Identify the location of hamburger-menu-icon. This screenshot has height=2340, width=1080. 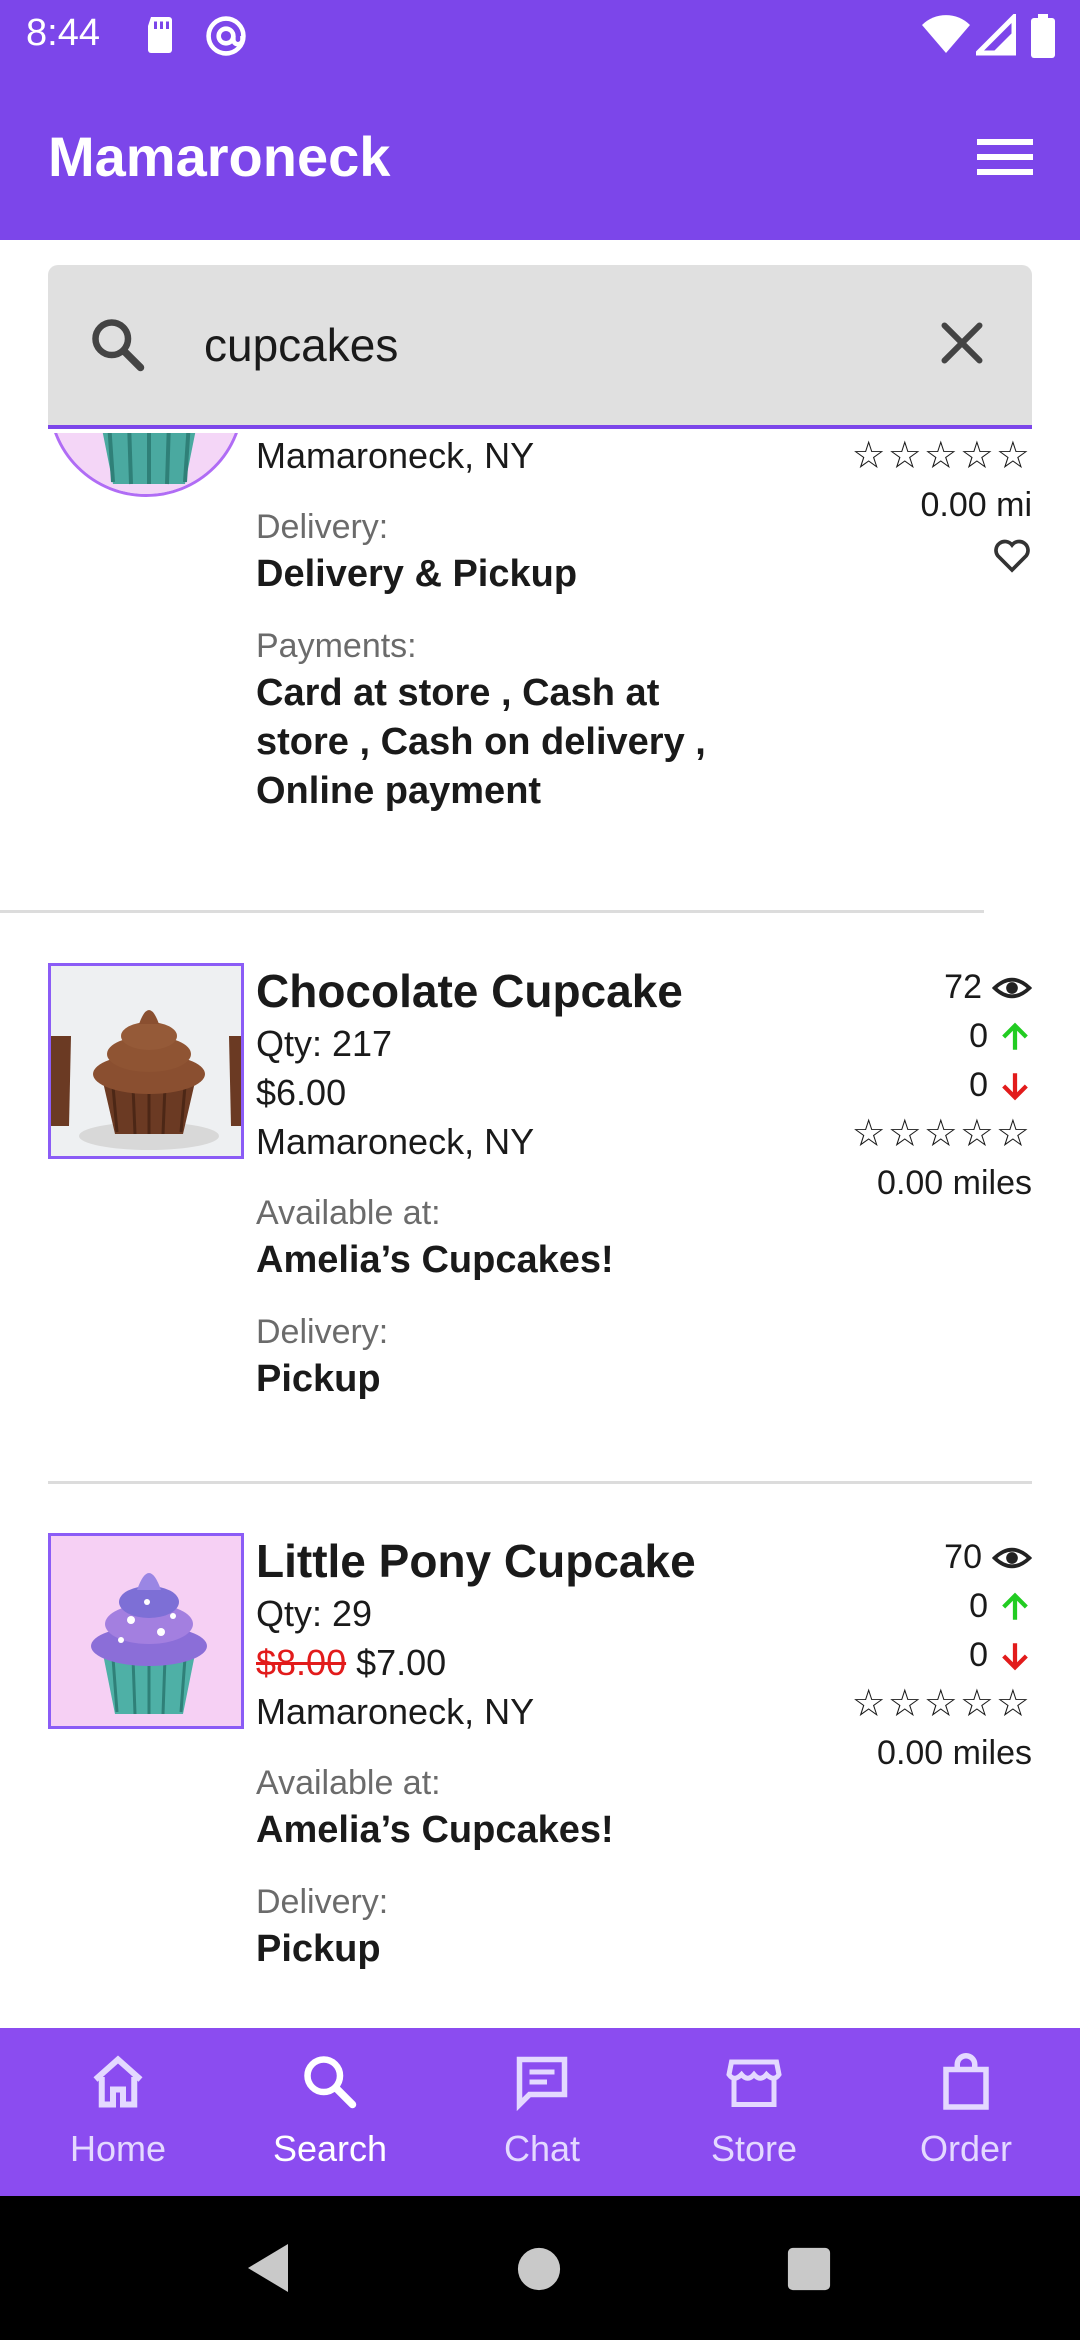
(1005, 157).